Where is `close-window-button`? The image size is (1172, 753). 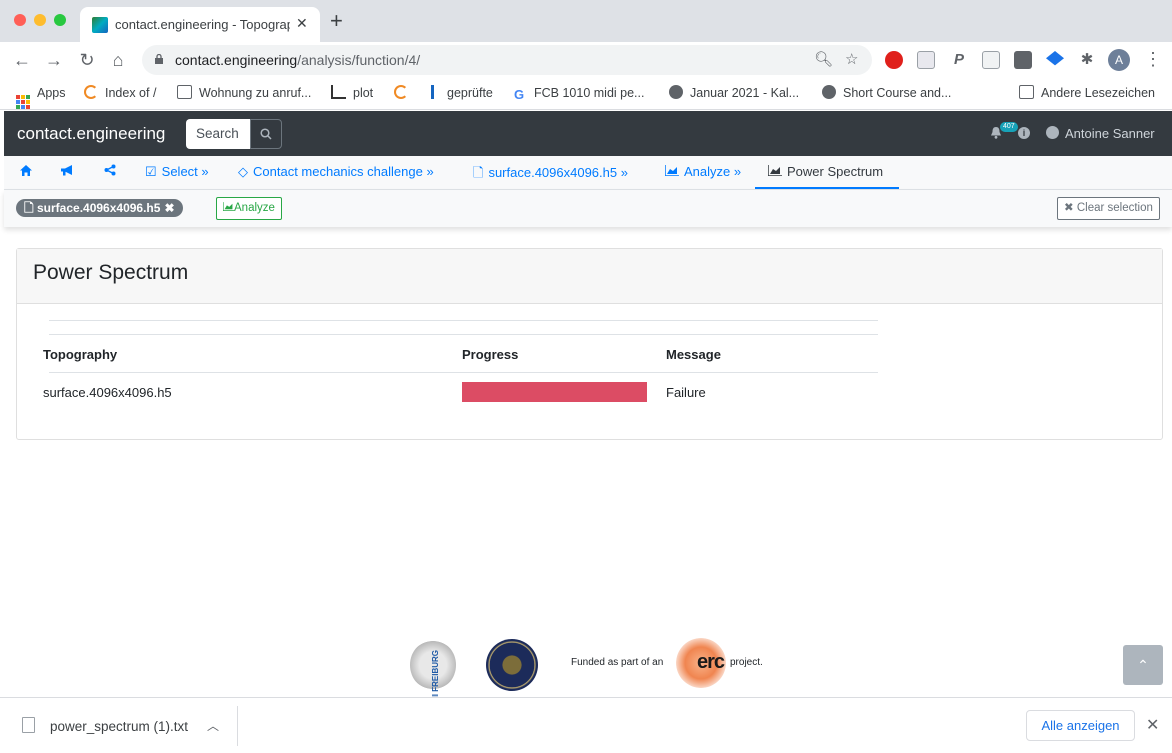
close-window-button is located at coordinates (20, 20).